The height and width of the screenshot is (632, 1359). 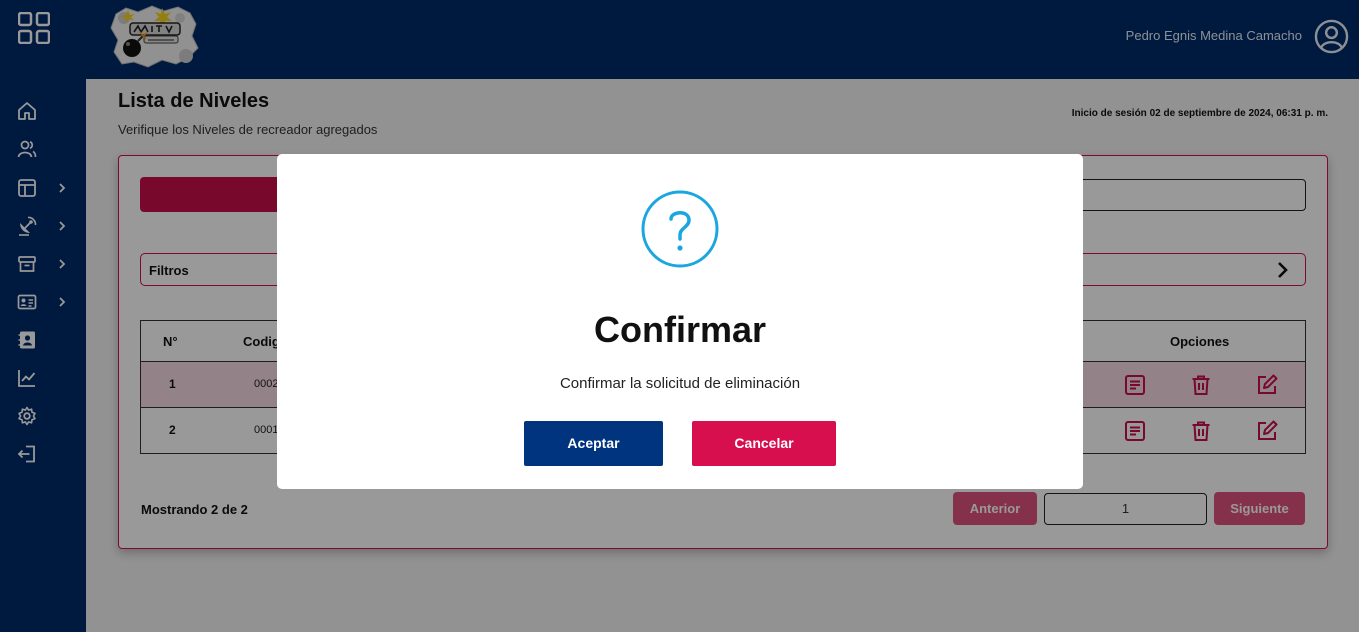 I want to click on question-icon, so click(x=680, y=229).